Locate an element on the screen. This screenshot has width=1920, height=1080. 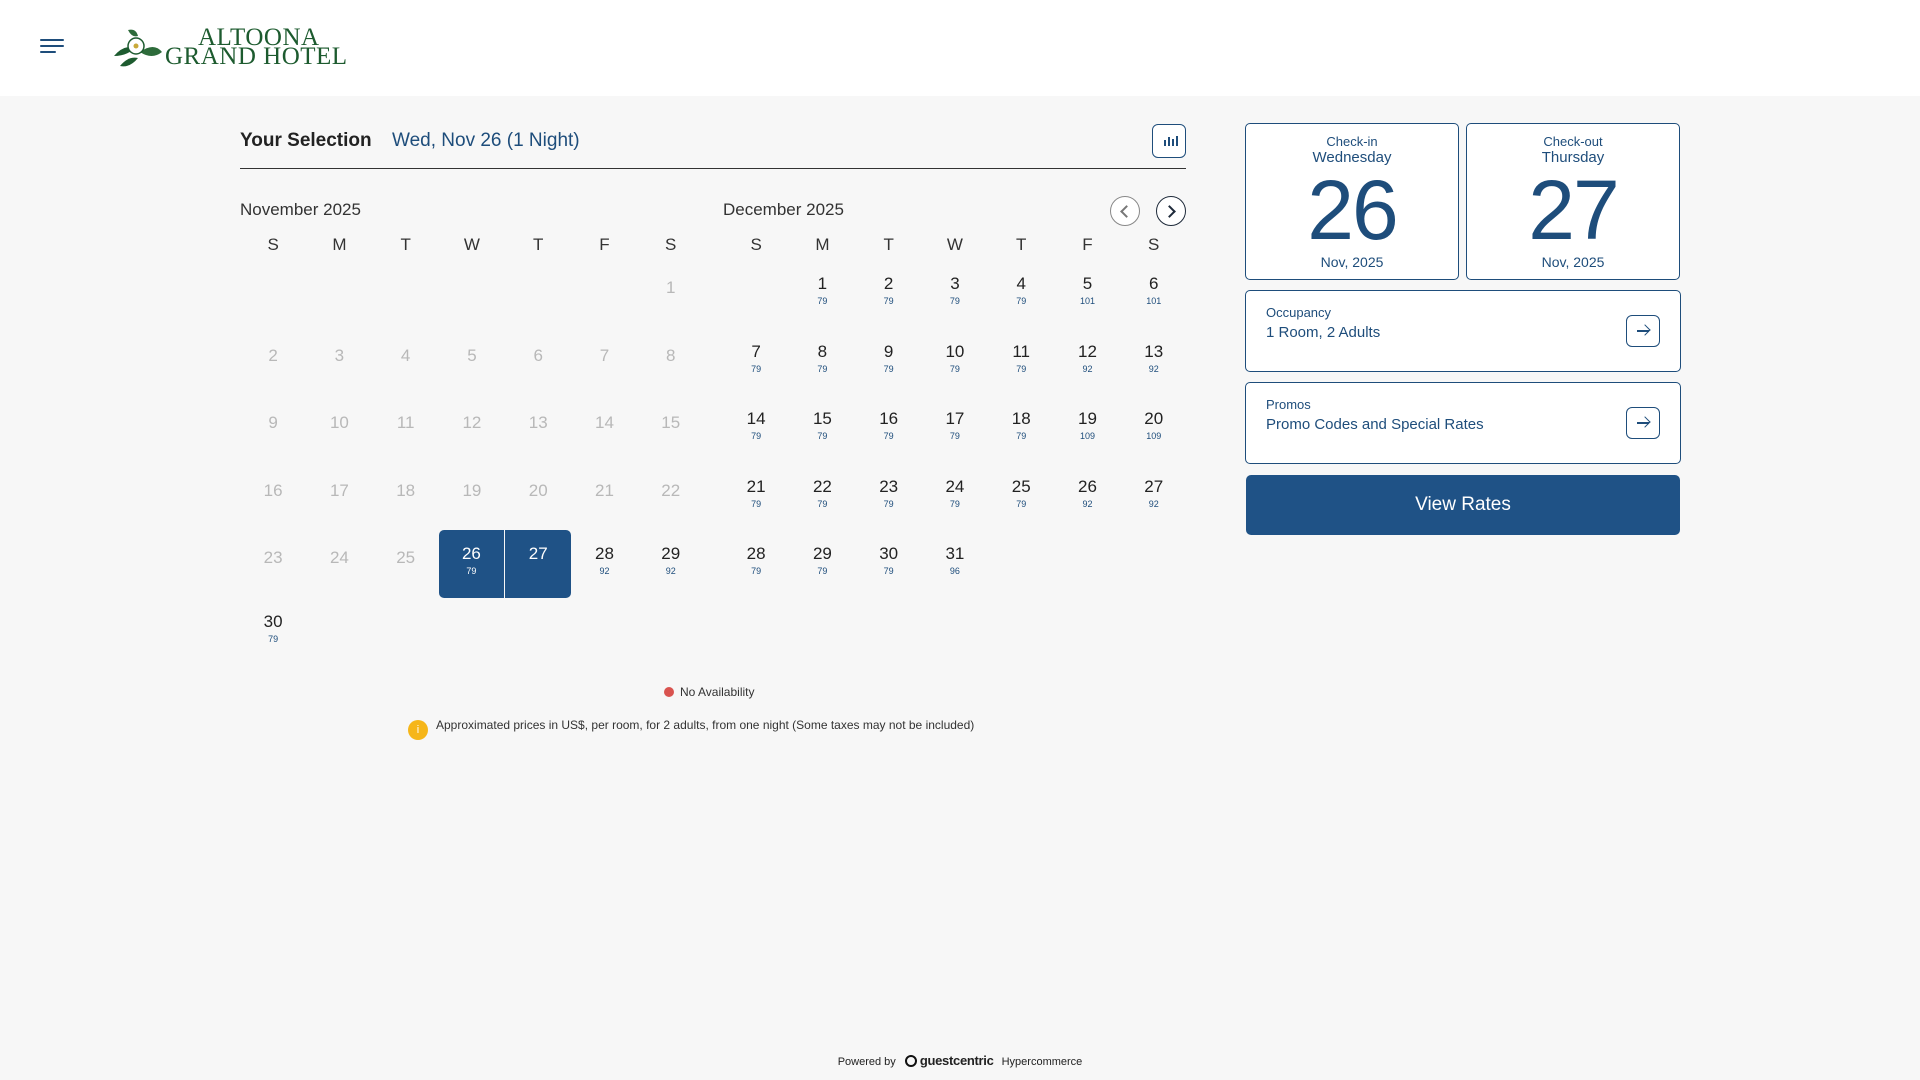
calendar-day: 13 92 is located at coordinates (1154, 362).